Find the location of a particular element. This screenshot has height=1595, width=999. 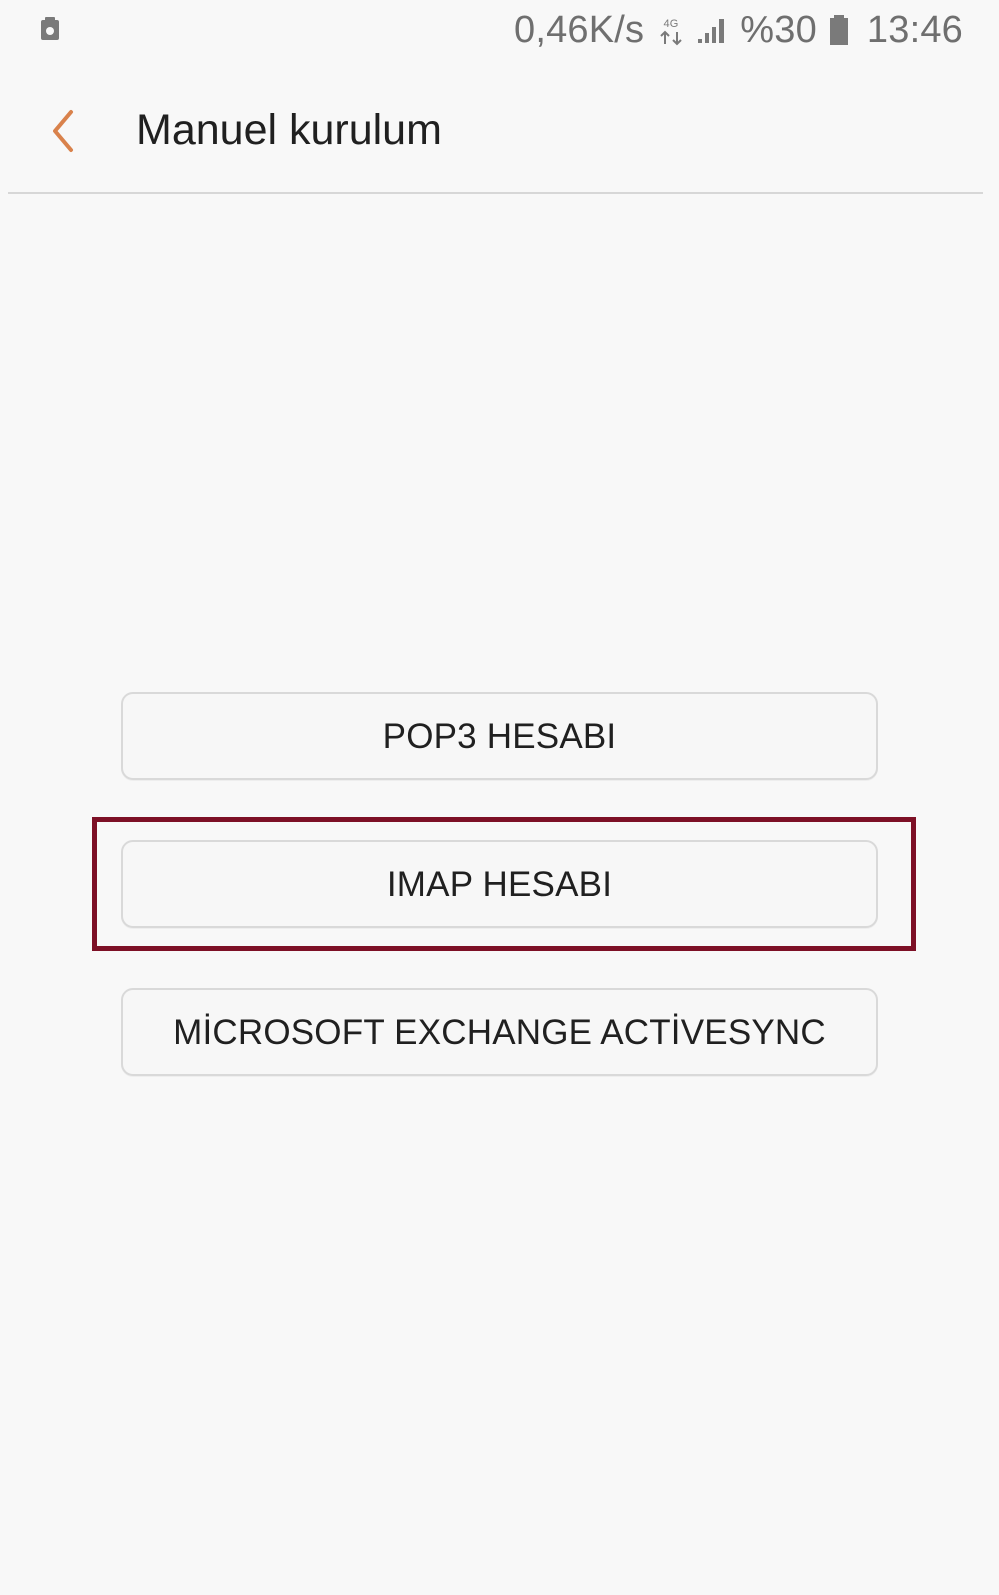

pop3-account-button: POP3 HESABI is located at coordinates (499, 736).